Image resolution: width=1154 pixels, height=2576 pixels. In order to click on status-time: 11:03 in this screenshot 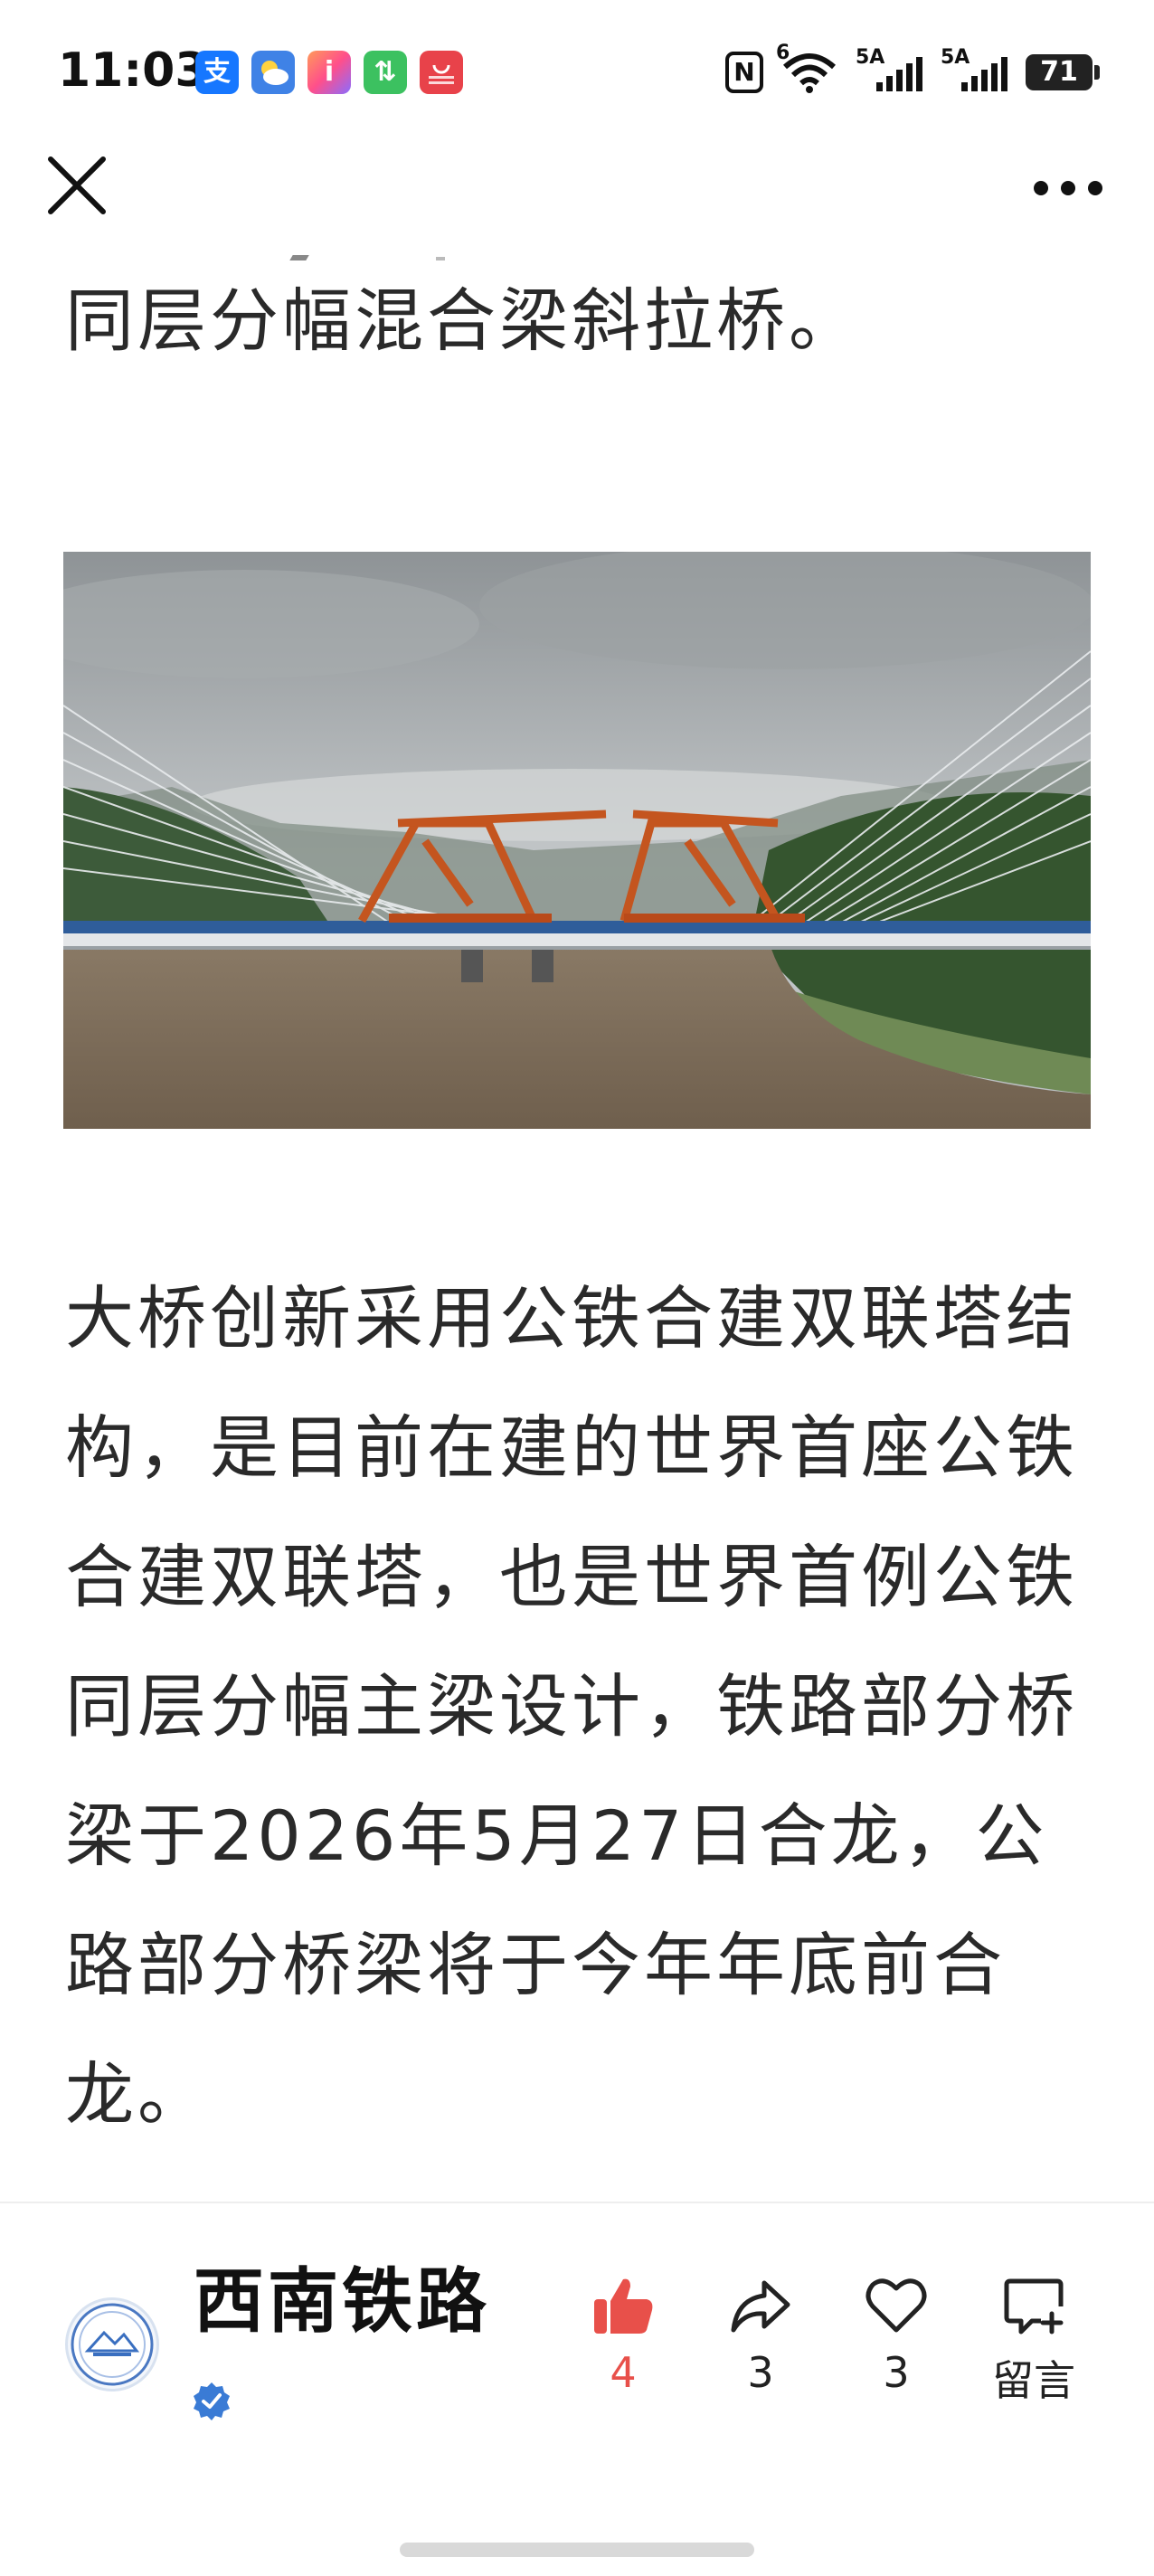, I will do `click(133, 70)`.